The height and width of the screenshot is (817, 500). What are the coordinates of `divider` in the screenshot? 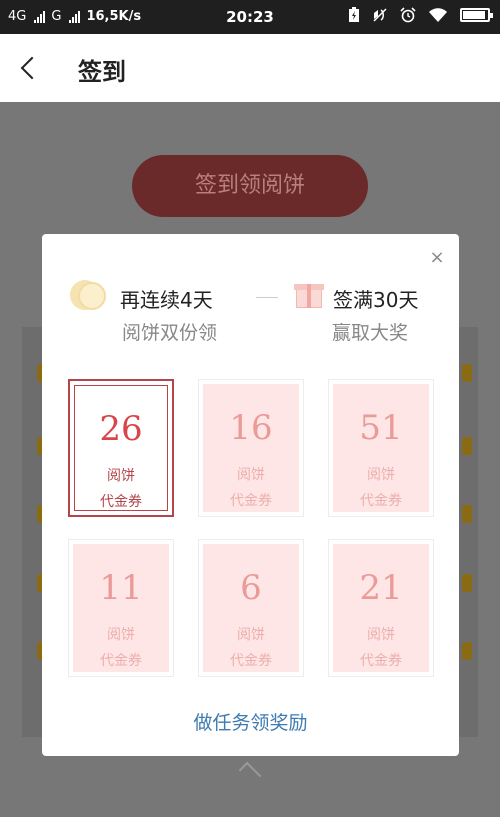 It's located at (267, 297).